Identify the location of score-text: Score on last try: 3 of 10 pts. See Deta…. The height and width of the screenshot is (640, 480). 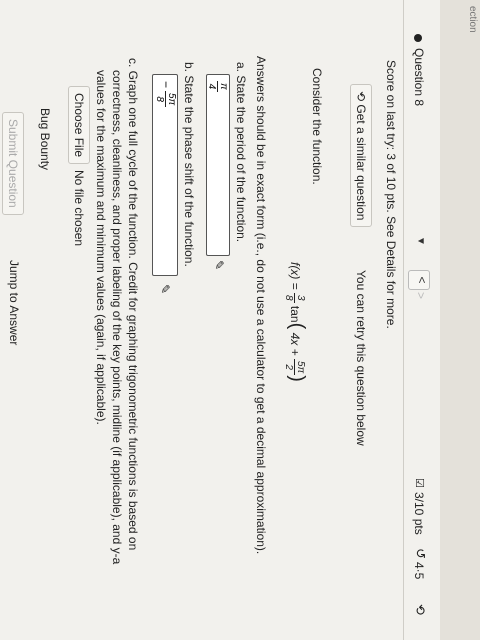
(391, 194).